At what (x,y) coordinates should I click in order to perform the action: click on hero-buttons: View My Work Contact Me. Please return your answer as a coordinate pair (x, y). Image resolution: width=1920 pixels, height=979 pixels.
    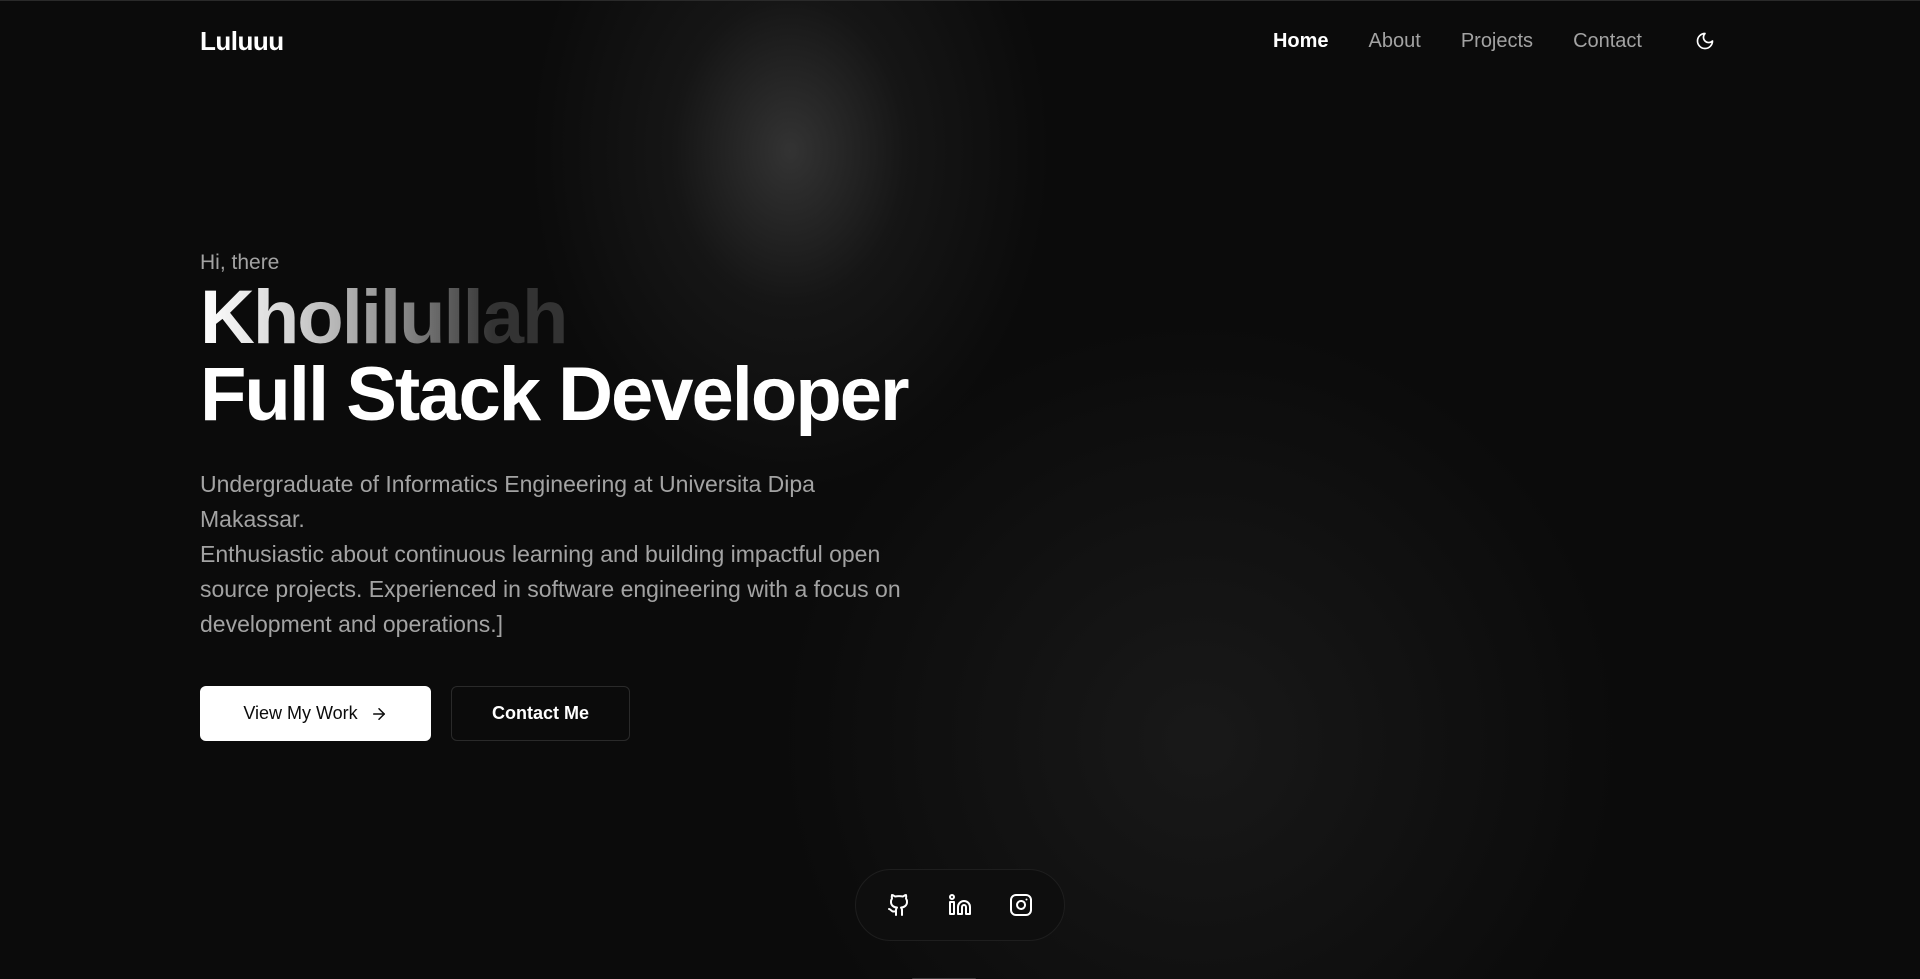
    Looking at the image, I should click on (580, 713).